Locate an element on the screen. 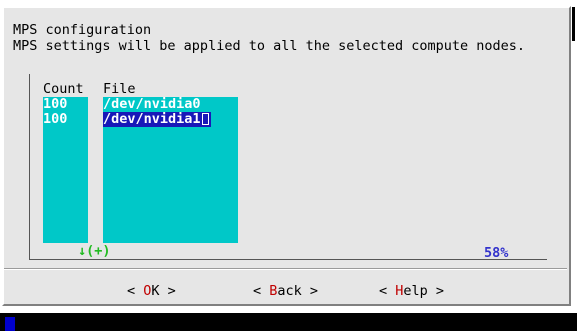 The height and width of the screenshot is (331, 577). screen-edge-line is located at coordinates (573, 24).